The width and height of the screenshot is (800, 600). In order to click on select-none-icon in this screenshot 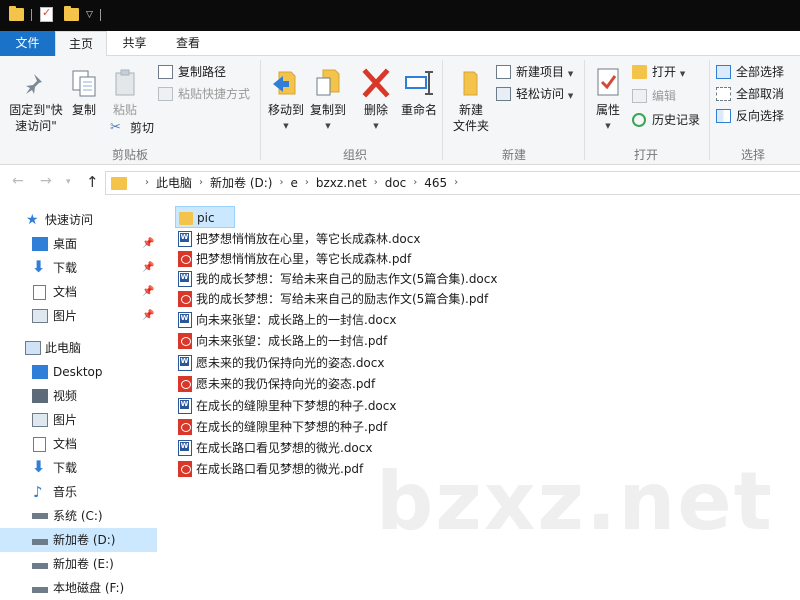, I will do `click(723, 94)`.